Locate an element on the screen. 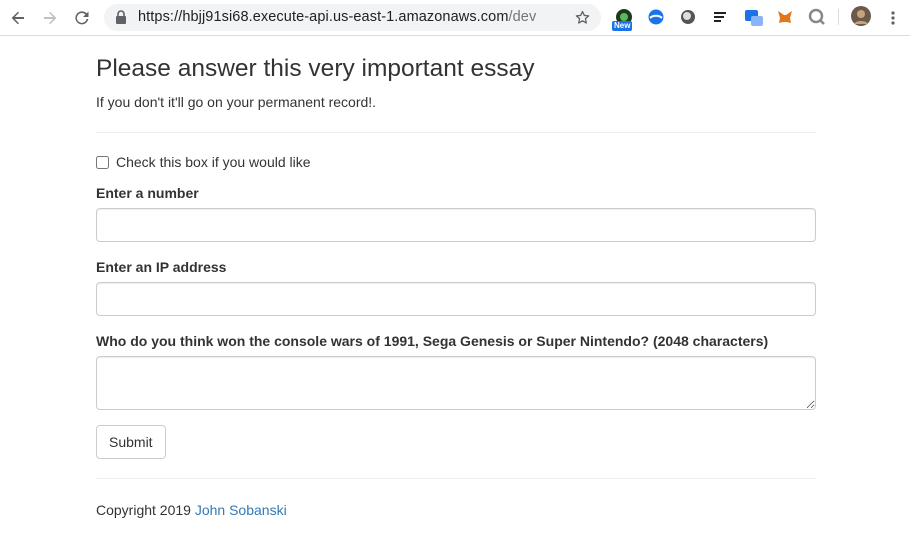 The image size is (910, 544). footer: Copyright 2019 John Sobanski is located at coordinates (191, 510).